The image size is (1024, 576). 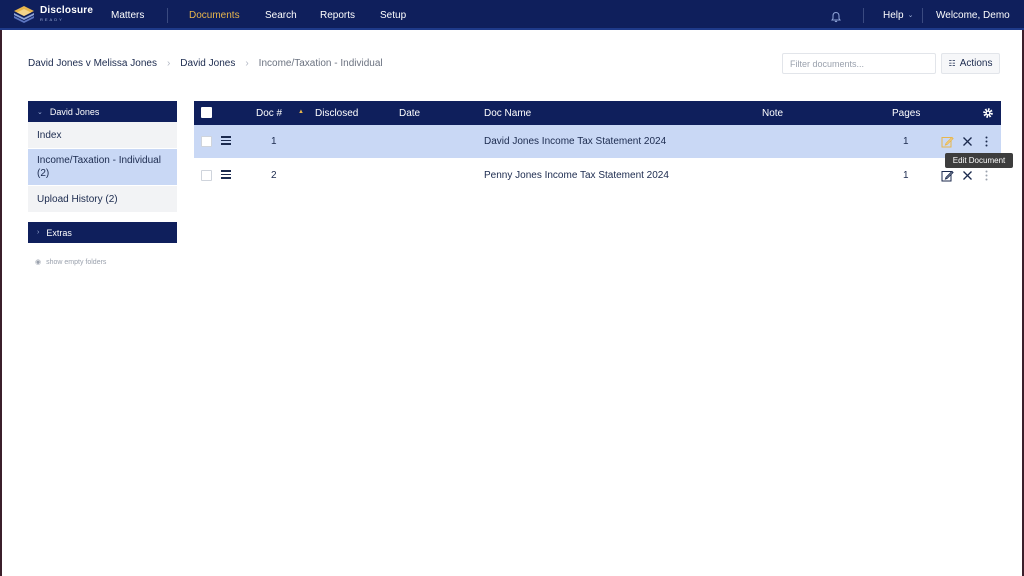 I want to click on sidebar-item-label: Index, so click(x=49, y=135).